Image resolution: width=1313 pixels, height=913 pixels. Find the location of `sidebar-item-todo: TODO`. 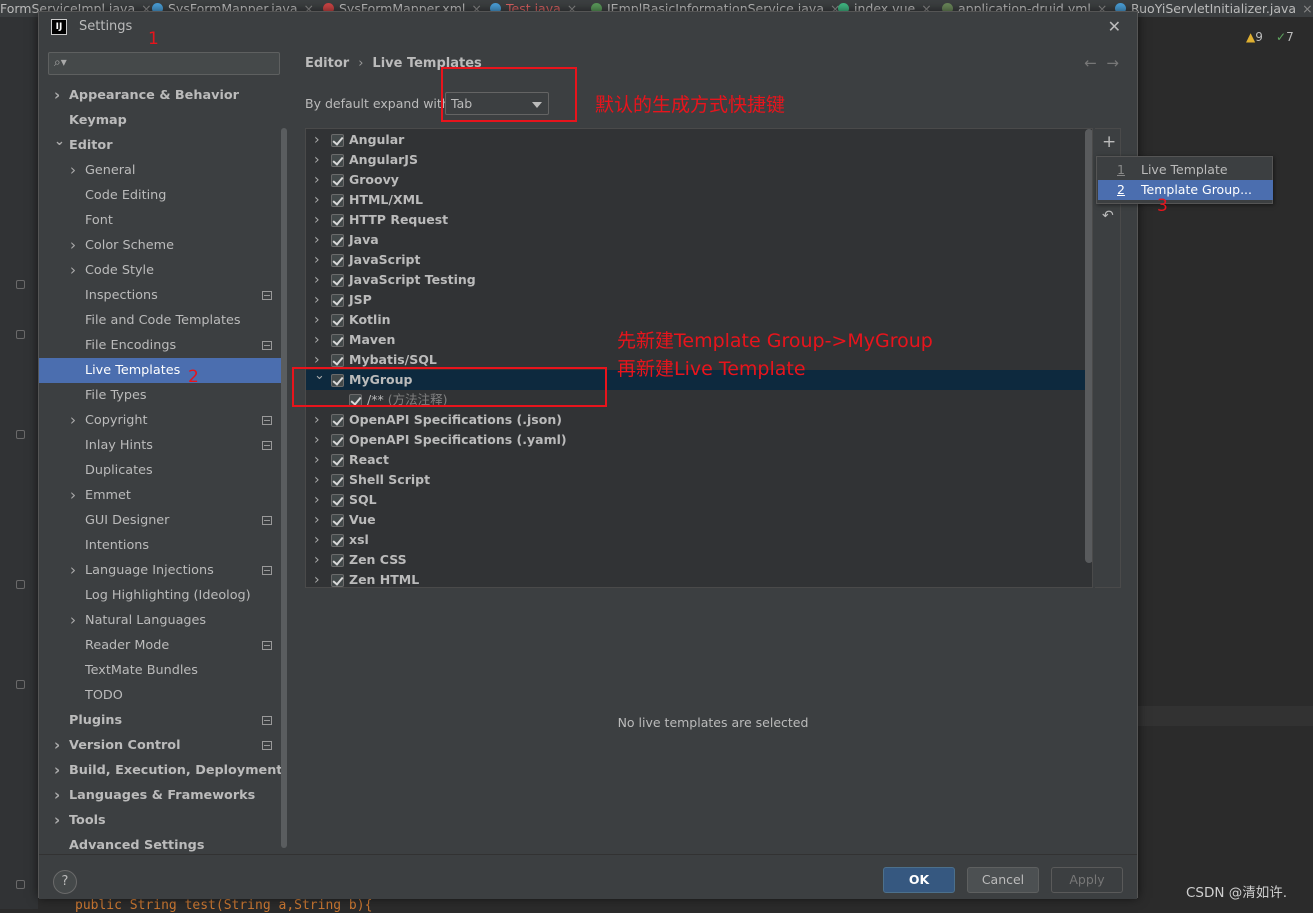

sidebar-item-todo: TODO is located at coordinates (163, 695).